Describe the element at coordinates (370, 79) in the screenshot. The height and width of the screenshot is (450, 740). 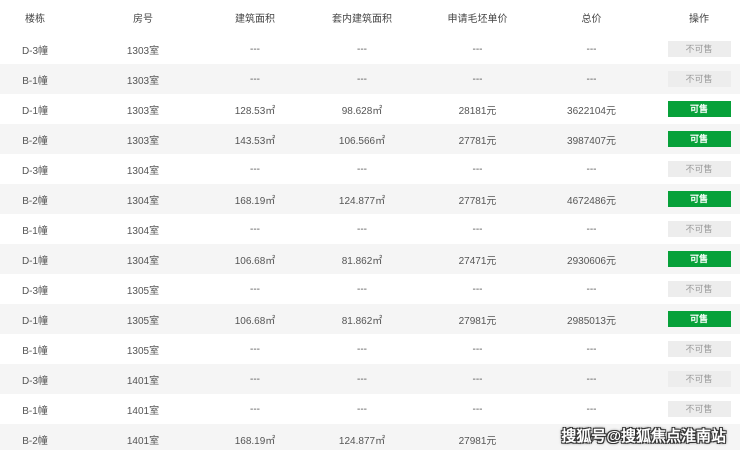
I see `table-row: B-1幢 1303室 --- --- --- --- 不可售` at that location.